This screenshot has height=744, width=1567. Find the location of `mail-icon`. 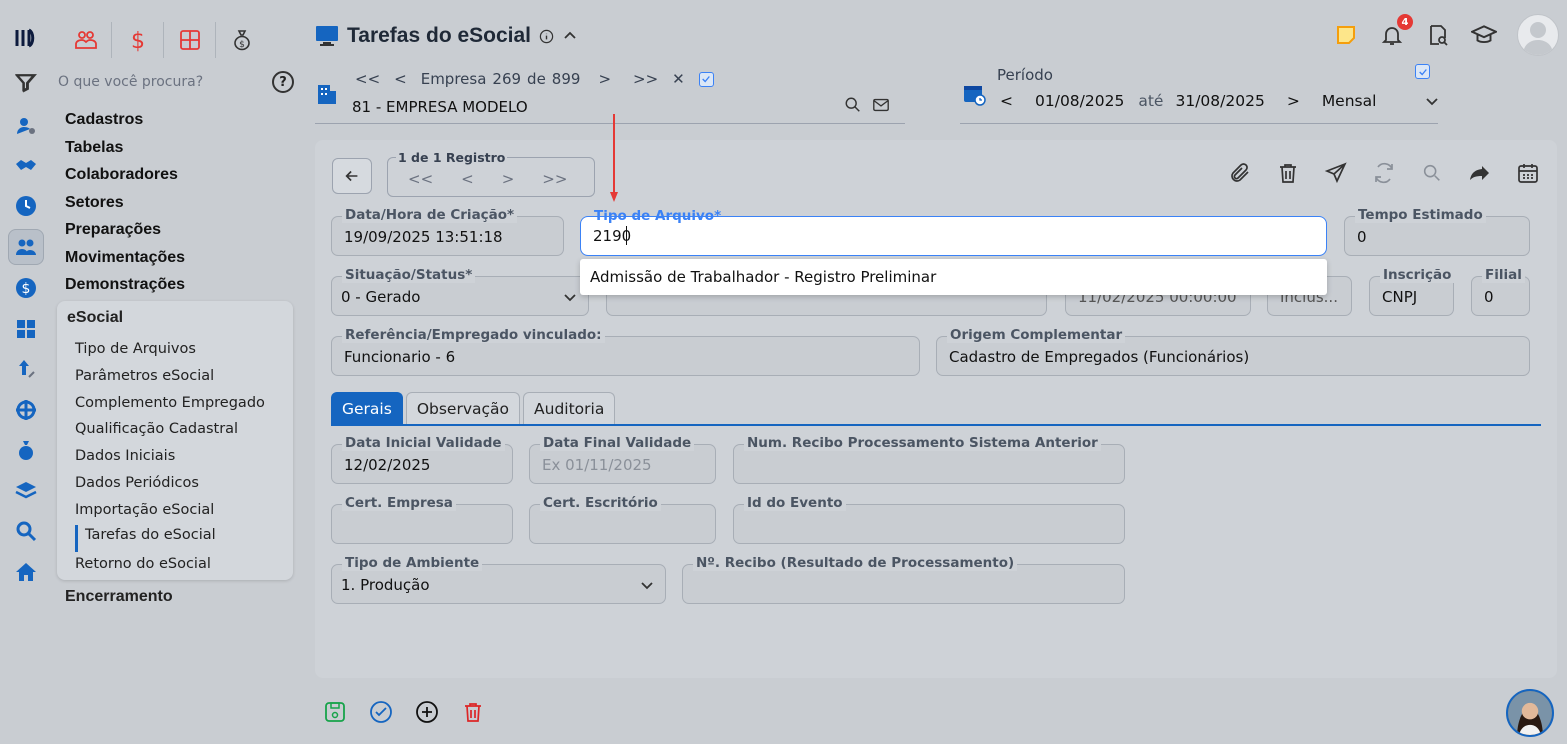

mail-icon is located at coordinates (881, 105).